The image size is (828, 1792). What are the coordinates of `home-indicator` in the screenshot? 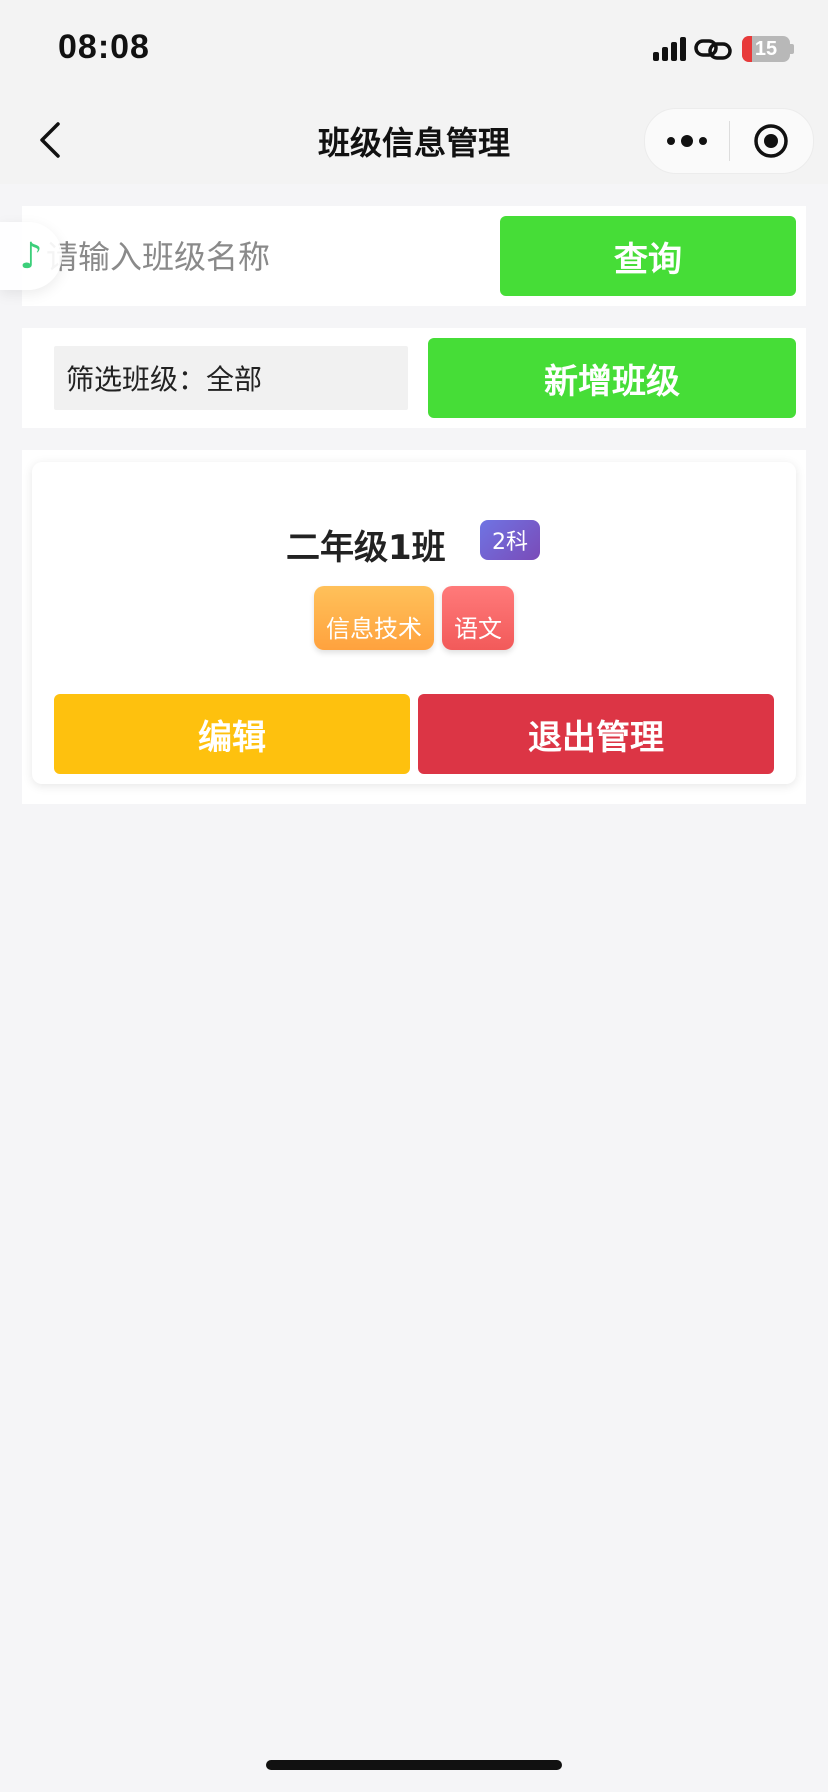 It's located at (414, 1765).